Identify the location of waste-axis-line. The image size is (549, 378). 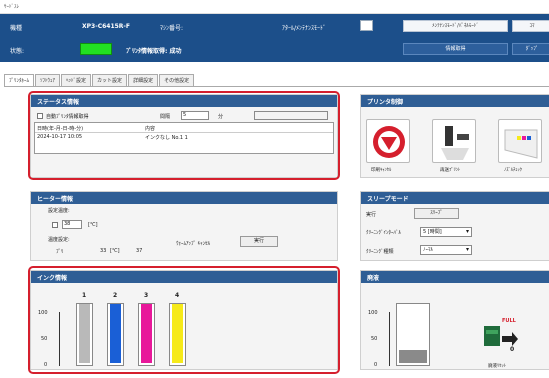
(389, 339).